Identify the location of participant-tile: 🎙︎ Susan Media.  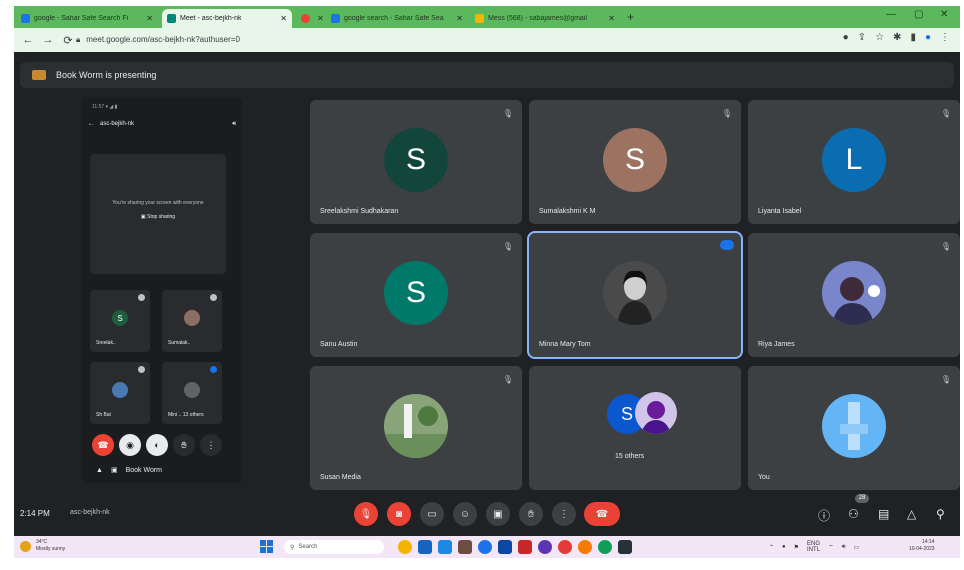
(416, 428).